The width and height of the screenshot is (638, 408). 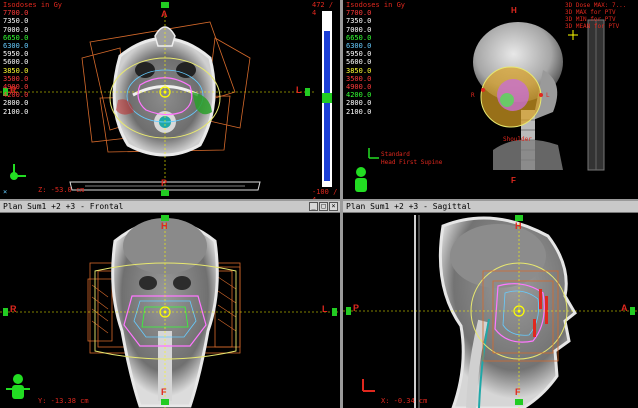 I want to click on dose-stat-item: 3D MIN for PTV, so click(x=590, y=19).